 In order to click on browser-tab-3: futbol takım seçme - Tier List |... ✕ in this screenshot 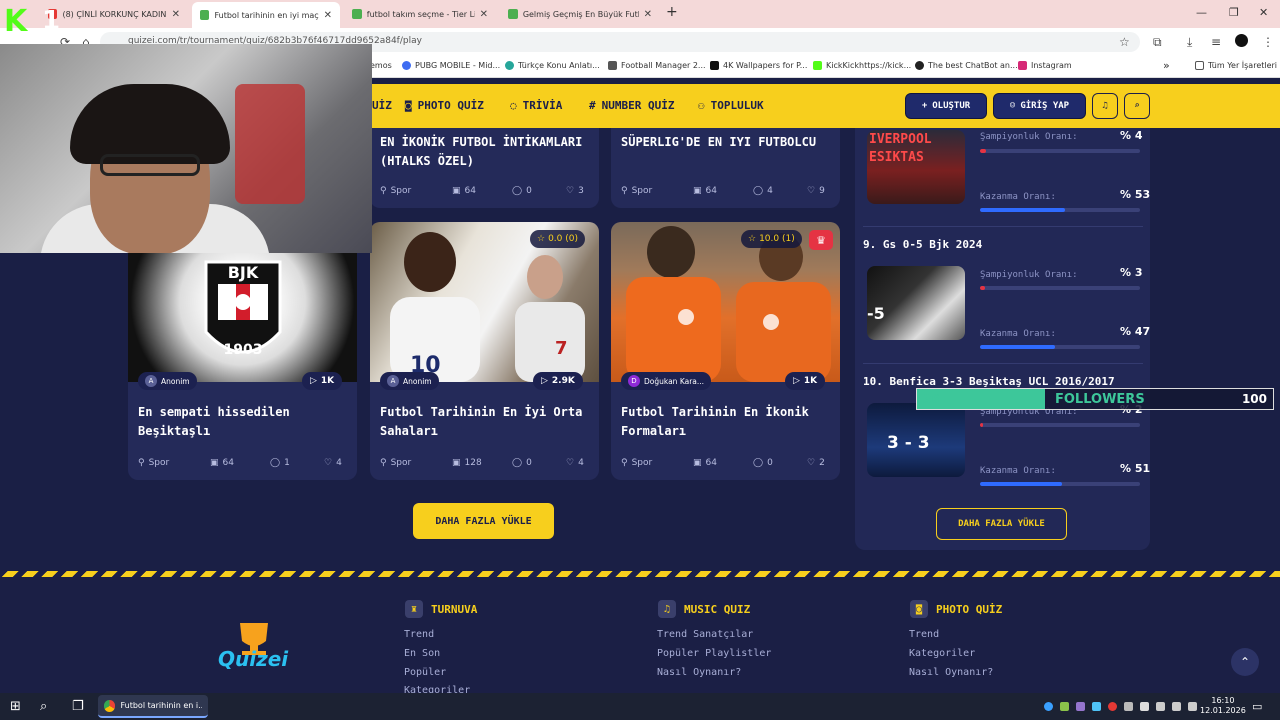, I will do `click(420, 14)`.